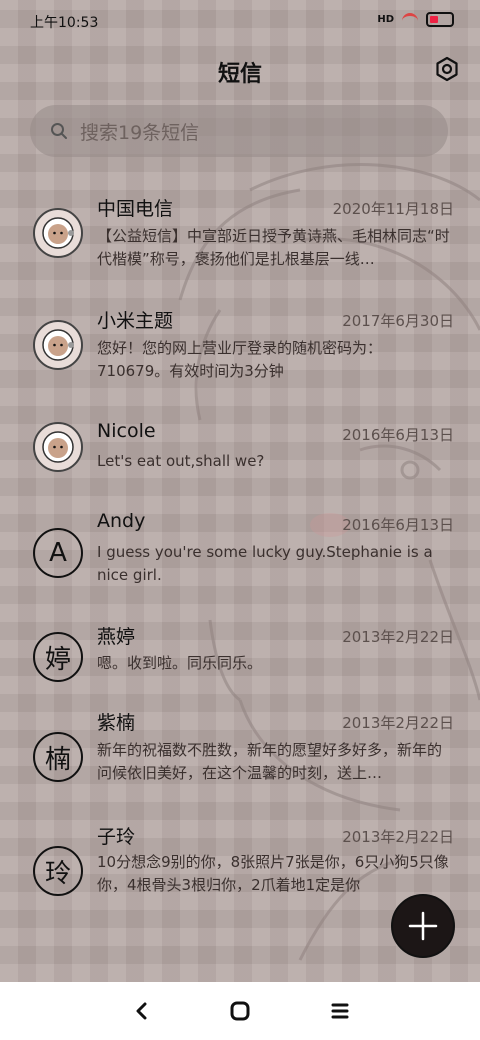  What do you see at coordinates (116, 837) in the screenshot?
I see `contact-name: 子玲` at bounding box center [116, 837].